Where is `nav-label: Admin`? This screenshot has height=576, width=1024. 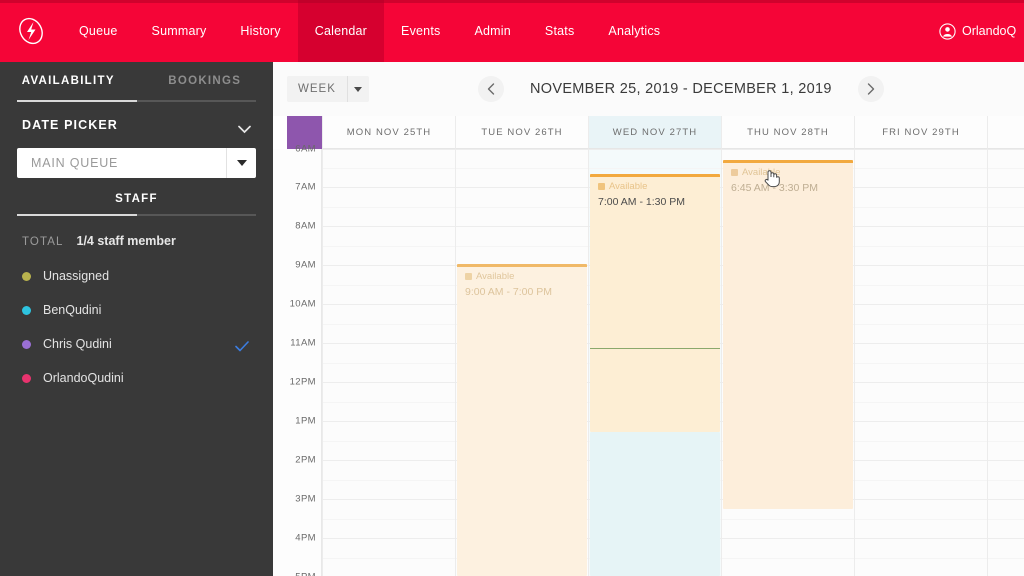 nav-label: Admin is located at coordinates (492, 31).